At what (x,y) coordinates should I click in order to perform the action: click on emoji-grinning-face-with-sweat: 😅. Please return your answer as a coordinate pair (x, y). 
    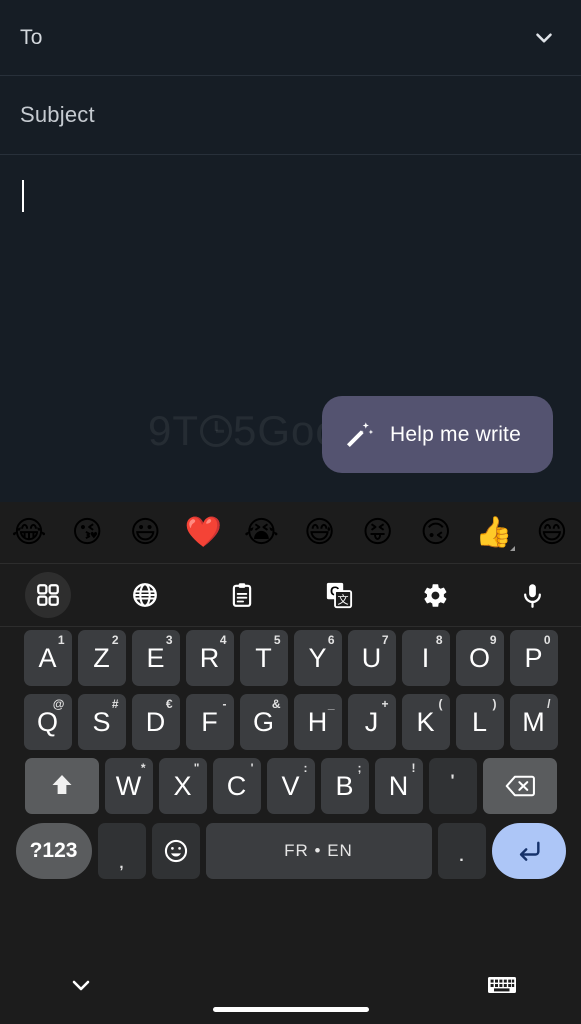
    Looking at the image, I should click on (319, 532).